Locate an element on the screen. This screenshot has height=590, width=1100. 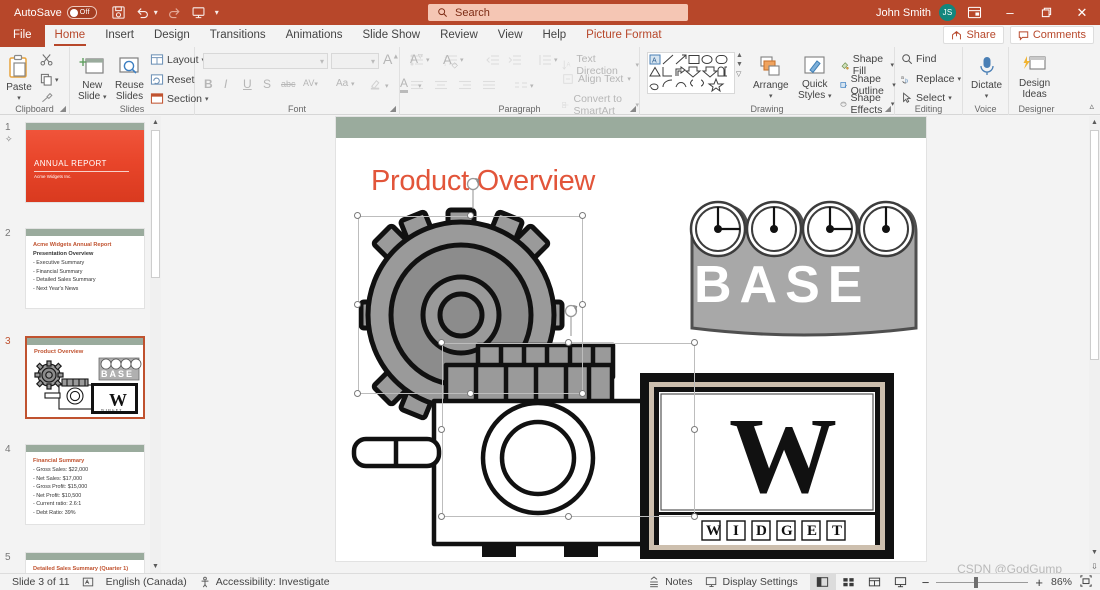
font-dialog-launcher: ◢ is located at coordinates (393, 108).